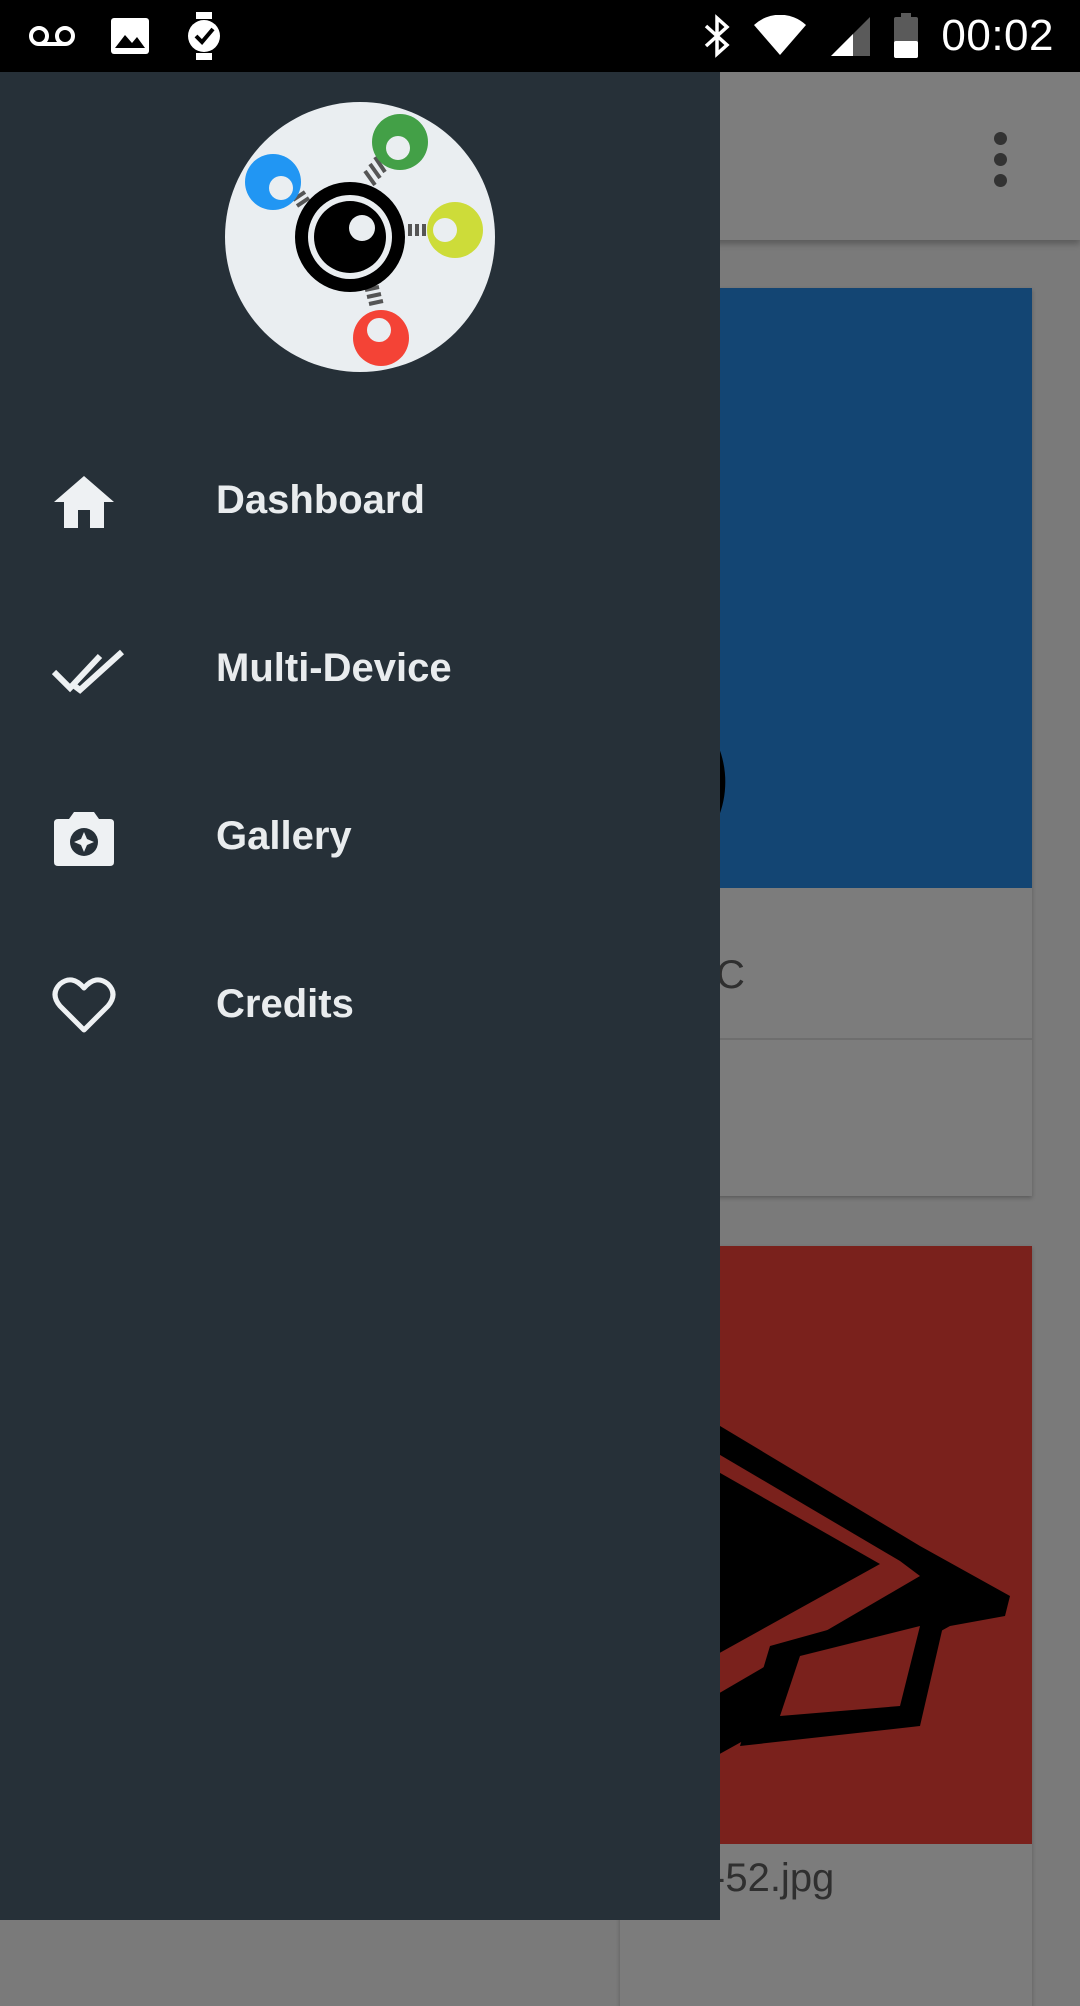  I want to click on status-bar: 00:02, so click(540, 36).